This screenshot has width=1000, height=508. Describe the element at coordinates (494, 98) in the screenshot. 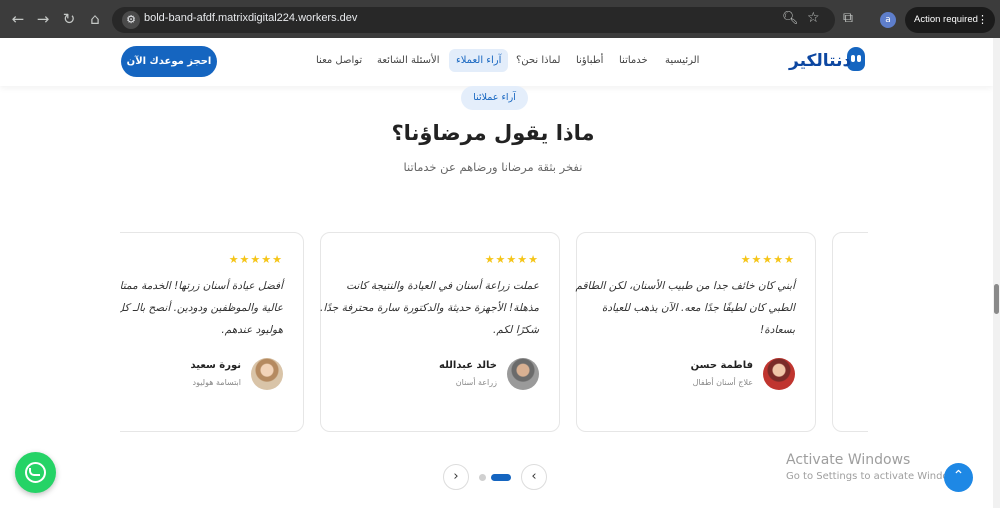

I see `section-badge: آراء عملائنا` at that location.